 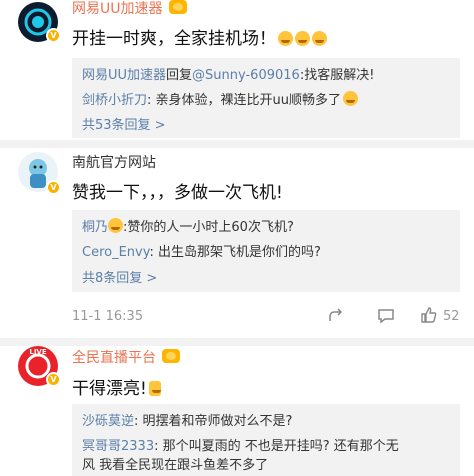 I want to click on reply-user: 冥哥哥2333, so click(x=118, y=446).